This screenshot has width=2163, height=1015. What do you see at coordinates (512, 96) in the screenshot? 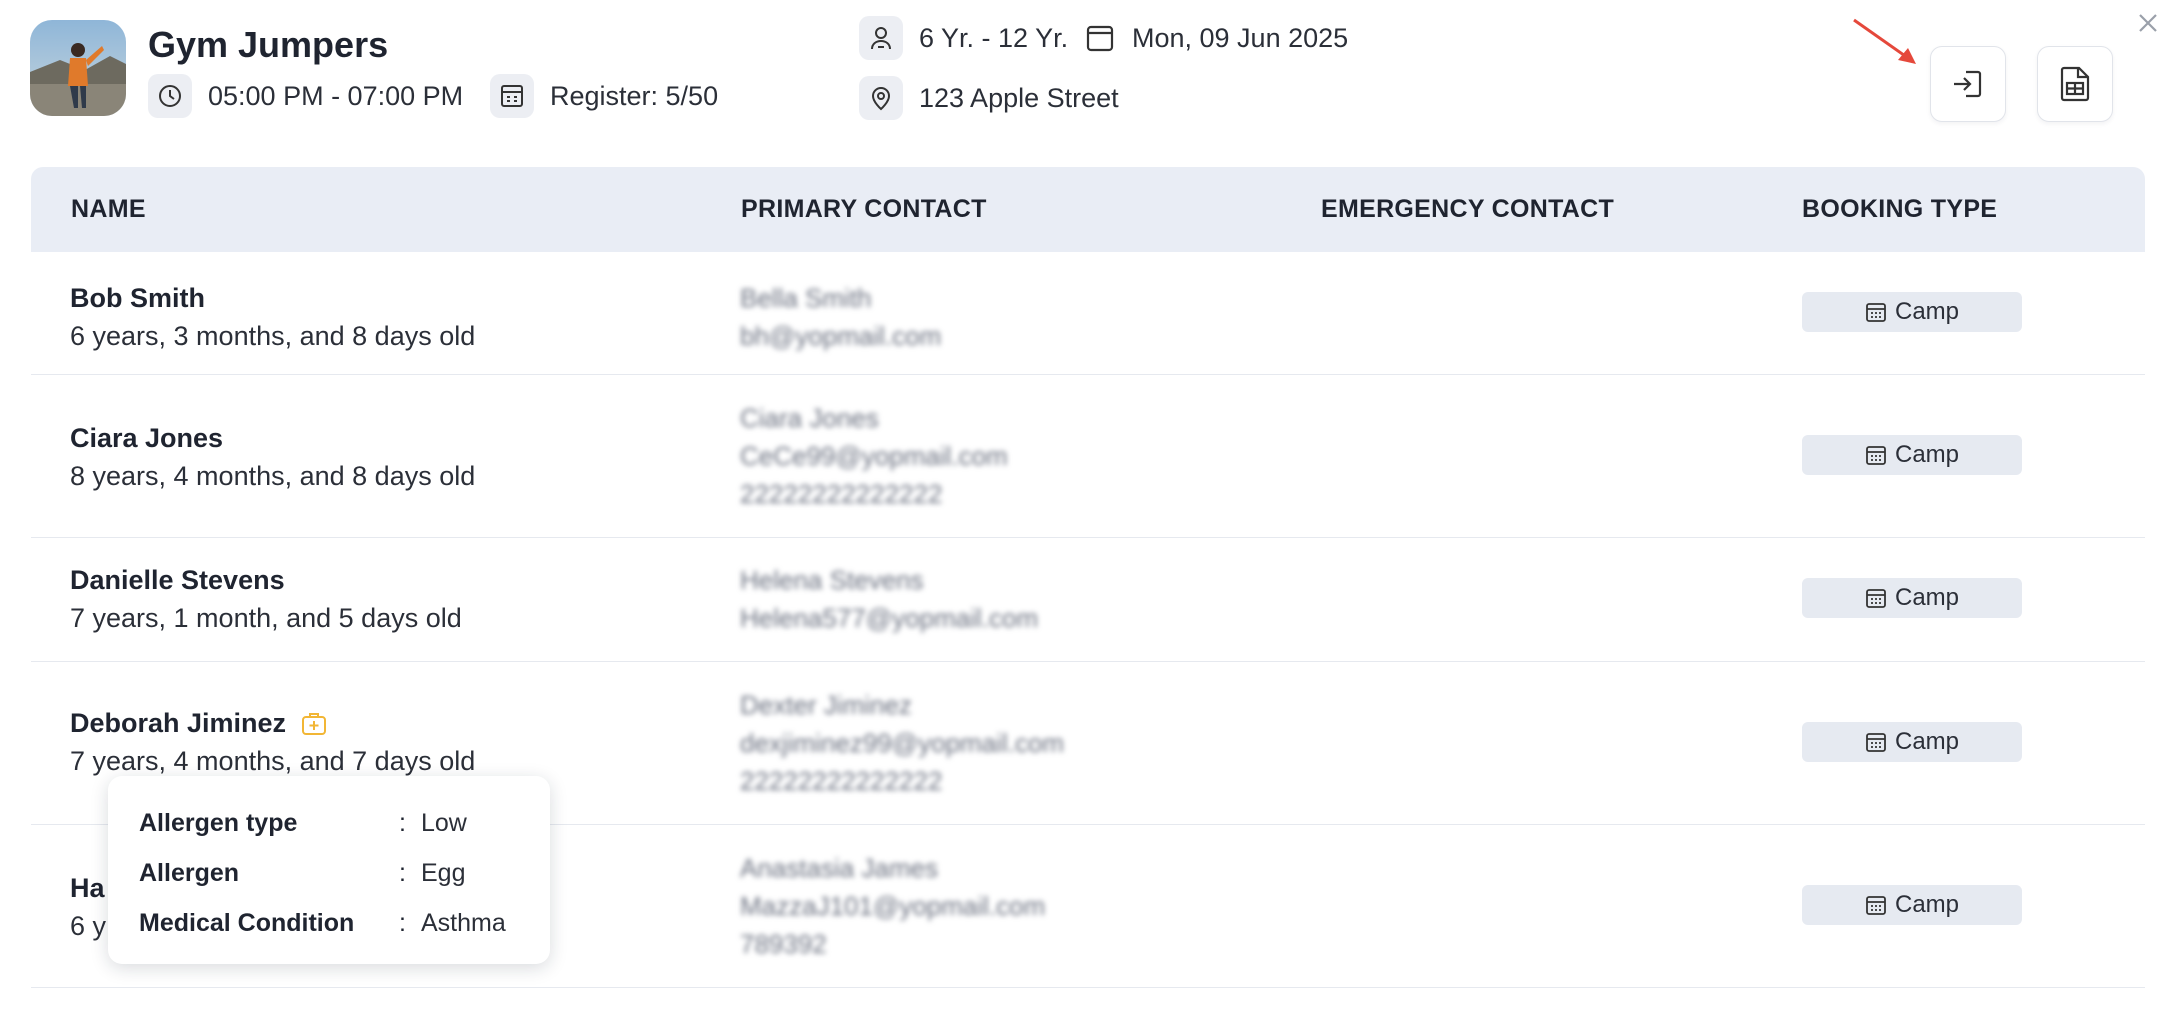
I see `register-icon` at bounding box center [512, 96].